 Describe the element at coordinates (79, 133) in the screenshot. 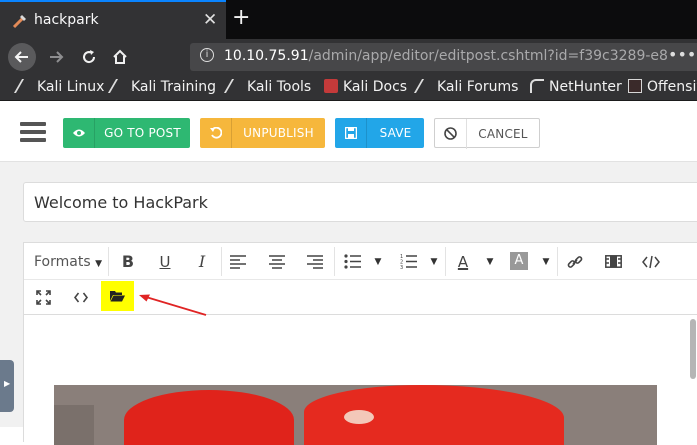

I see `eye-icon` at that location.